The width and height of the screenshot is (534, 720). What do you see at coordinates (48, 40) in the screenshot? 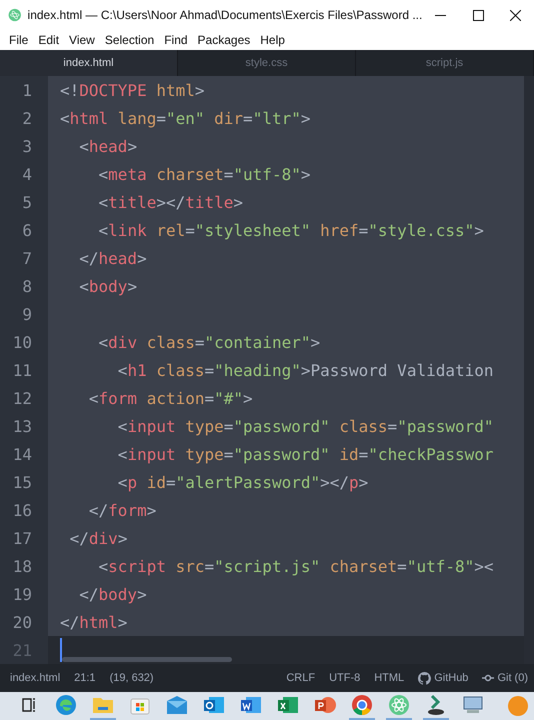
I see `menu-item: Edit` at bounding box center [48, 40].